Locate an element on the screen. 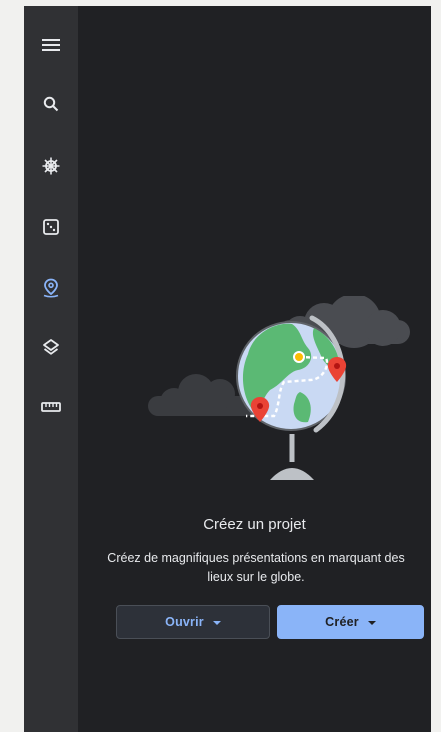 Image resolution: width=441 pixels, height=732 pixels. dice-icon is located at coordinates (51, 227).